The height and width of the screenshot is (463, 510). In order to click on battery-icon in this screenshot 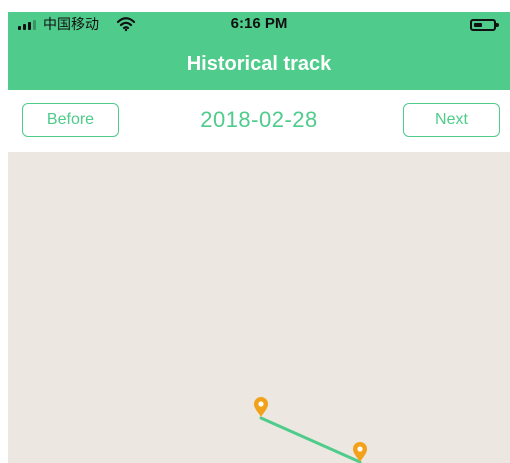, I will do `click(484, 25)`.